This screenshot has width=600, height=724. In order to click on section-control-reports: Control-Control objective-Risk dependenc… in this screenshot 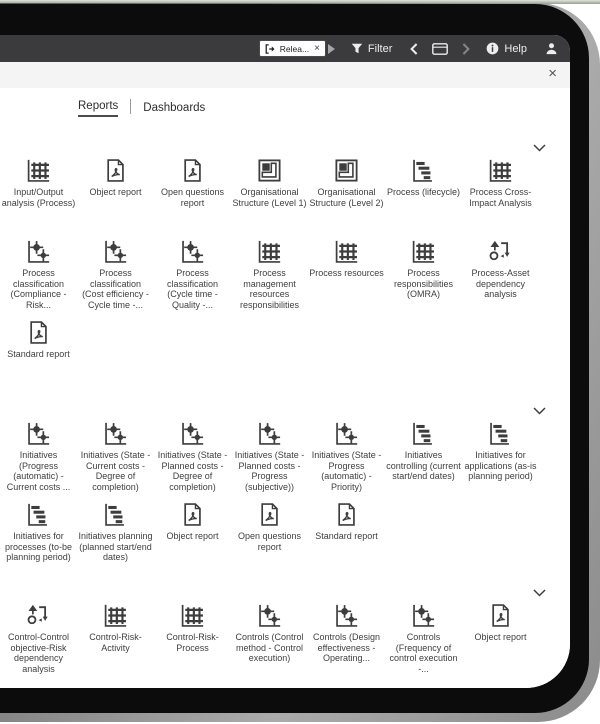, I will do `click(285, 633)`.